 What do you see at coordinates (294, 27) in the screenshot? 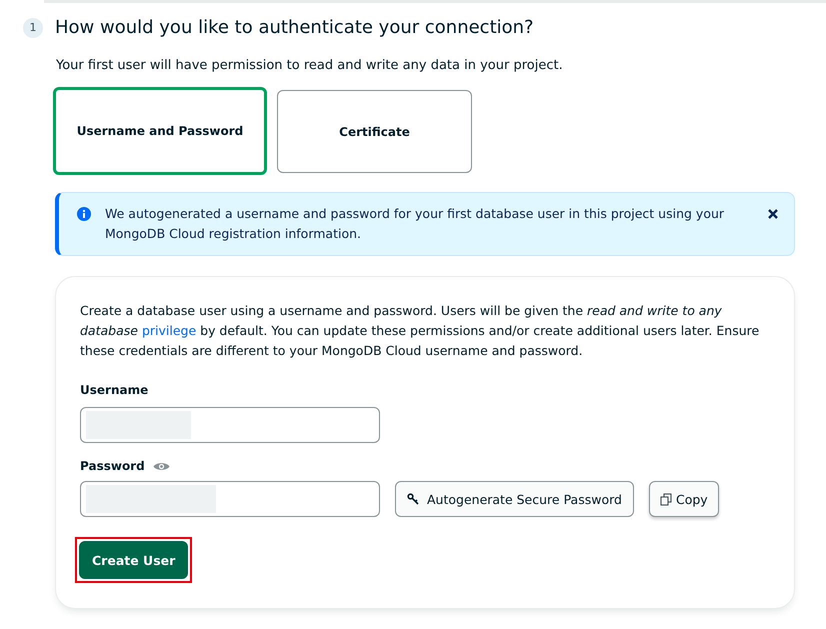
I see `section-title: How would you like to authenticate your connection?` at bounding box center [294, 27].